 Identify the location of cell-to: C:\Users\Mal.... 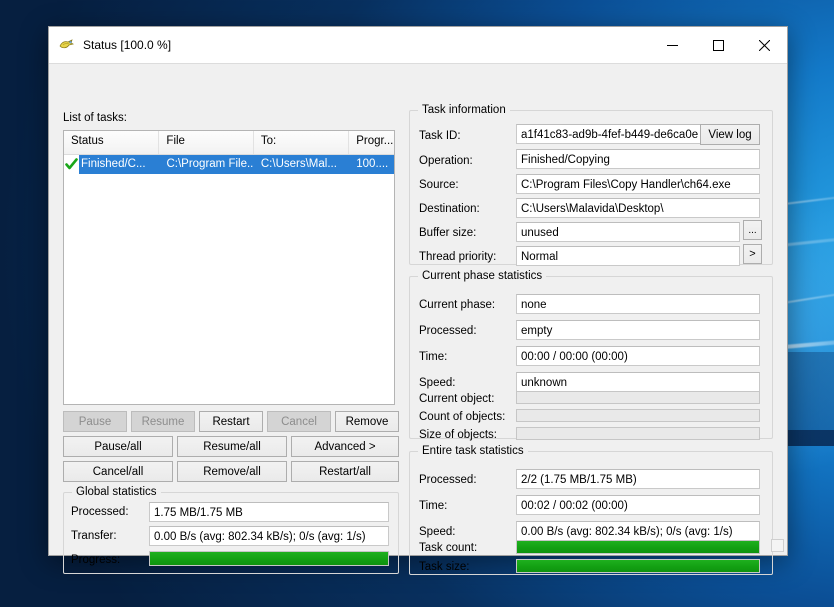
(301, 164).